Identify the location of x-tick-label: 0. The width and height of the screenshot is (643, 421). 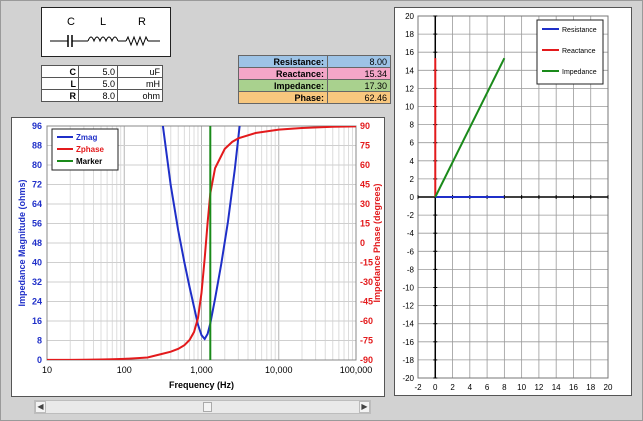
(435, 387).